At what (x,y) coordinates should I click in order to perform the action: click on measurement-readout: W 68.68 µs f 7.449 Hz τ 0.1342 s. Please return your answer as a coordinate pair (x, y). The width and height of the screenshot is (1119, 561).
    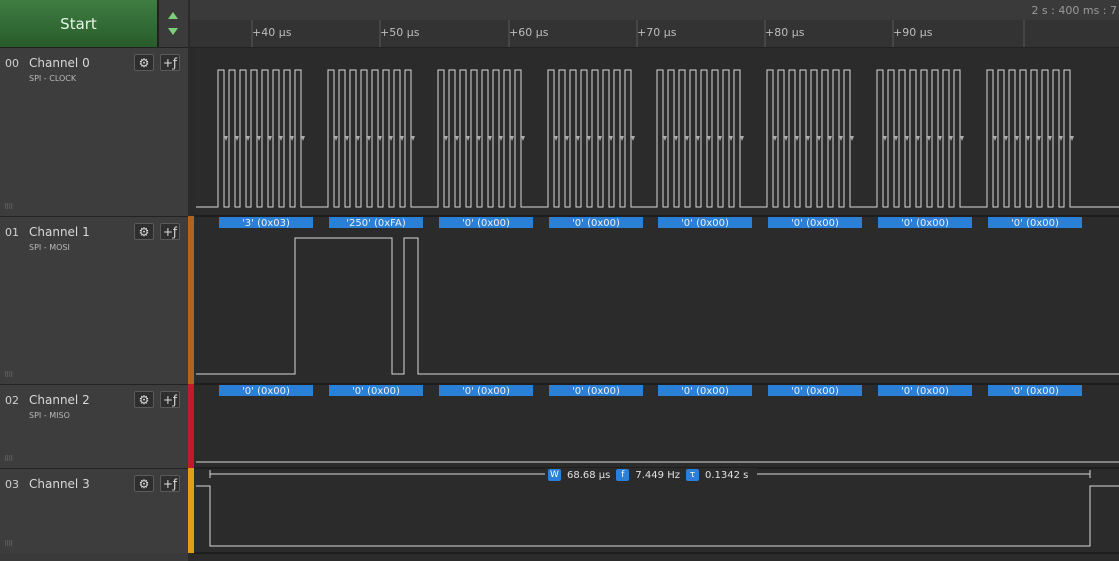
    Looking at the image, I should click on (651, 475).